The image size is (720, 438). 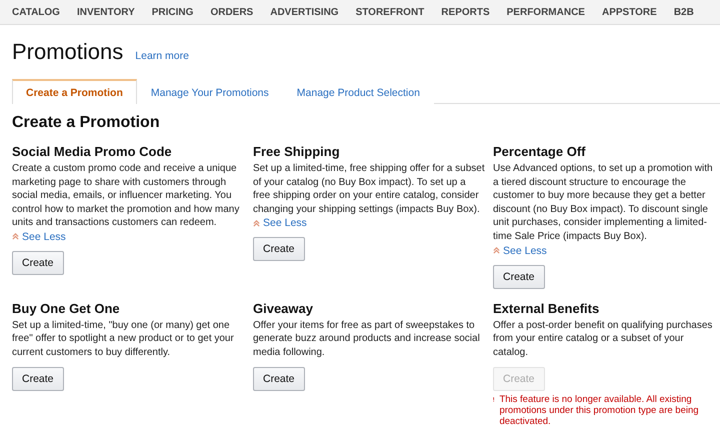 What do you see at coordinates (545, 12) in the screenshot?
I see `nav-link: PERFORMANCE` at bounding box center [545, 12].